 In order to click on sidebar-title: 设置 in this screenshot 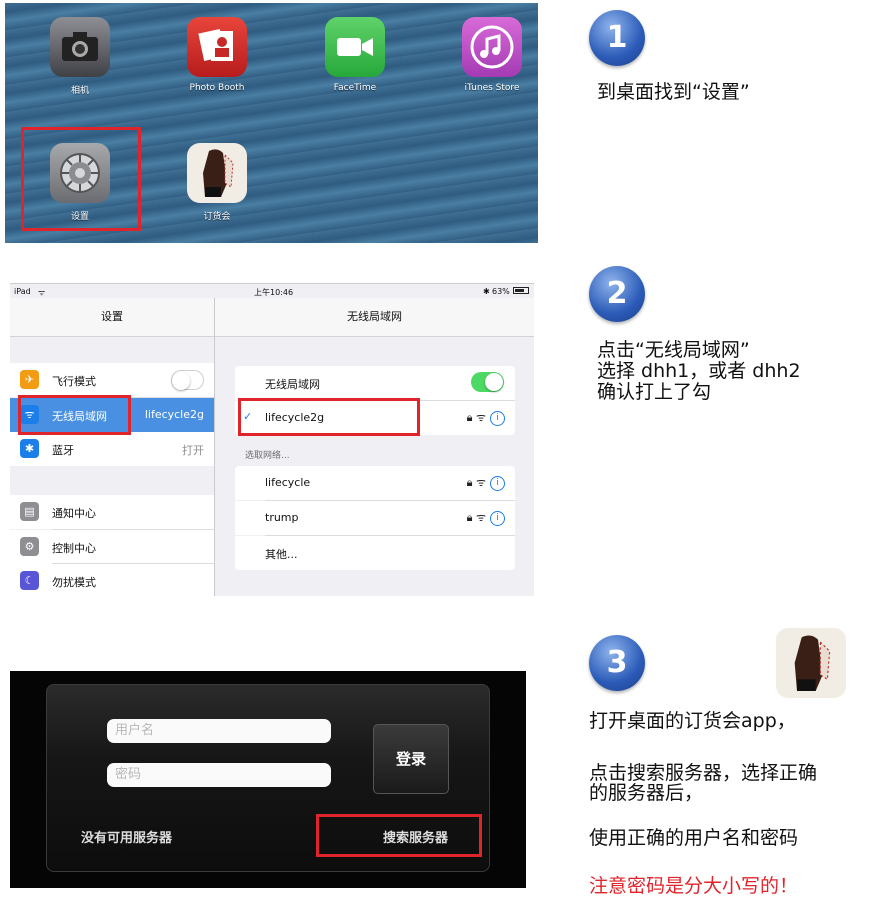, I will do `click(112, 317)`.